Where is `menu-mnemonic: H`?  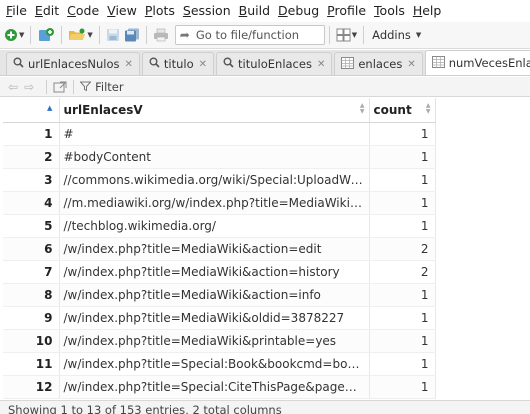 menu-mnemonic: H is located at coordinates (417, 10).